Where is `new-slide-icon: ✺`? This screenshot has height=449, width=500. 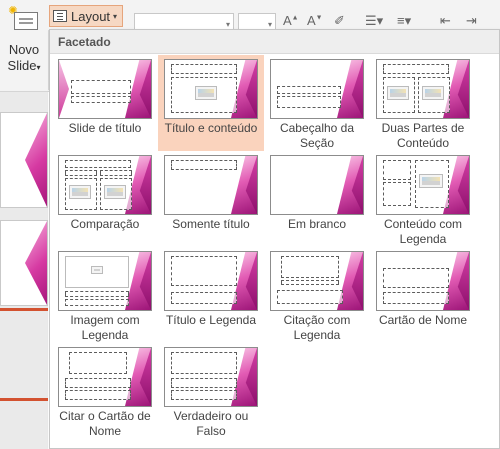 new-slide-icon: ✺ is located at coordinates (24, 19).